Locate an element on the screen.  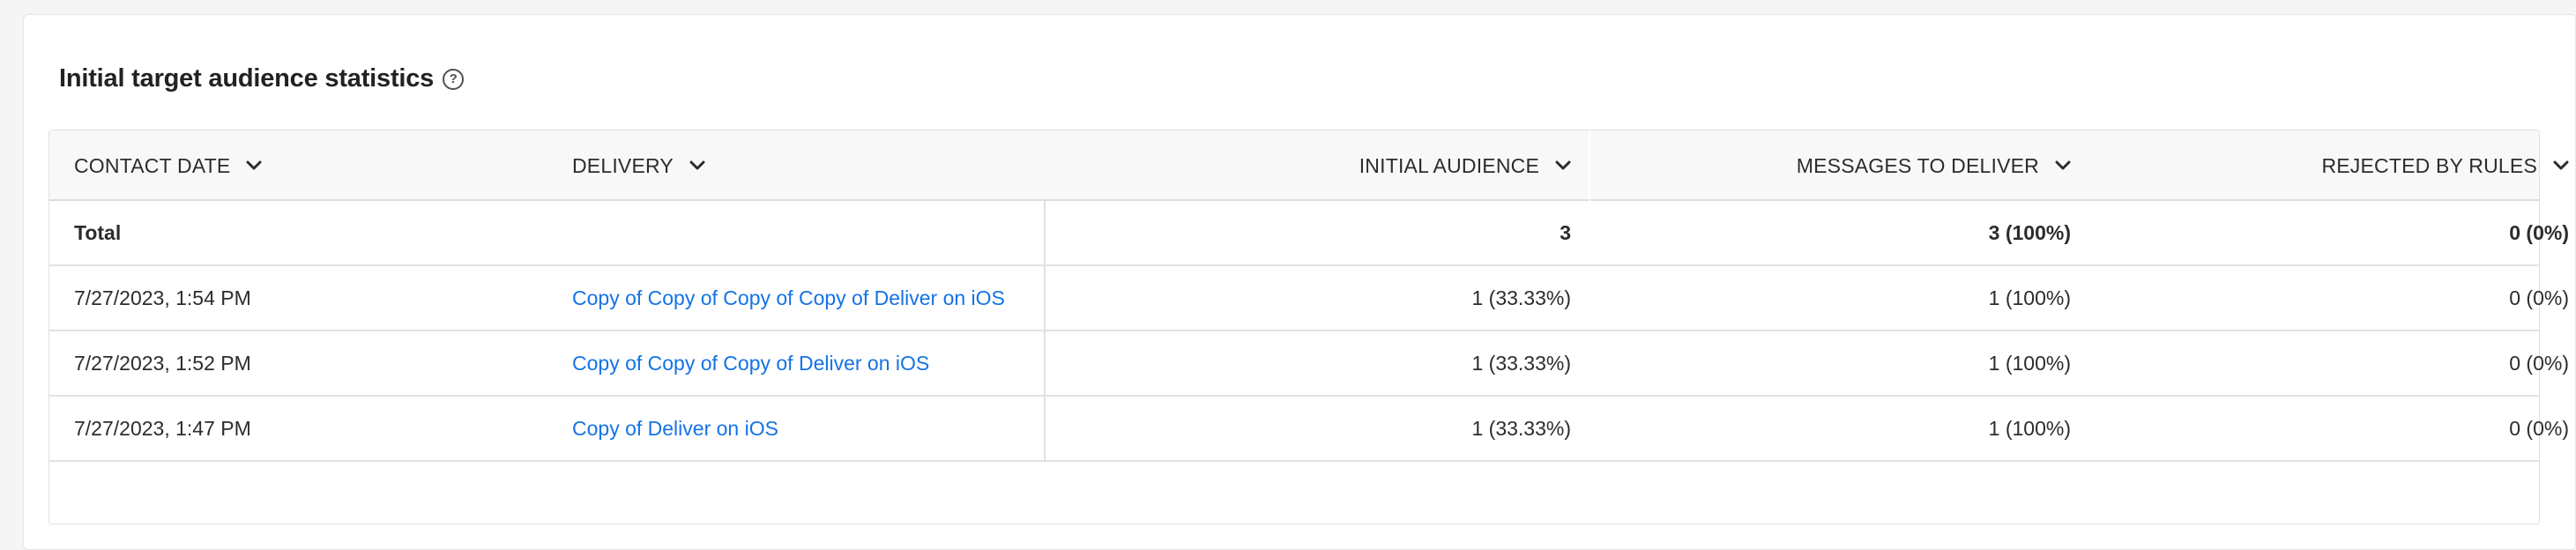
column-divider is located at coordinates (1045, 331).